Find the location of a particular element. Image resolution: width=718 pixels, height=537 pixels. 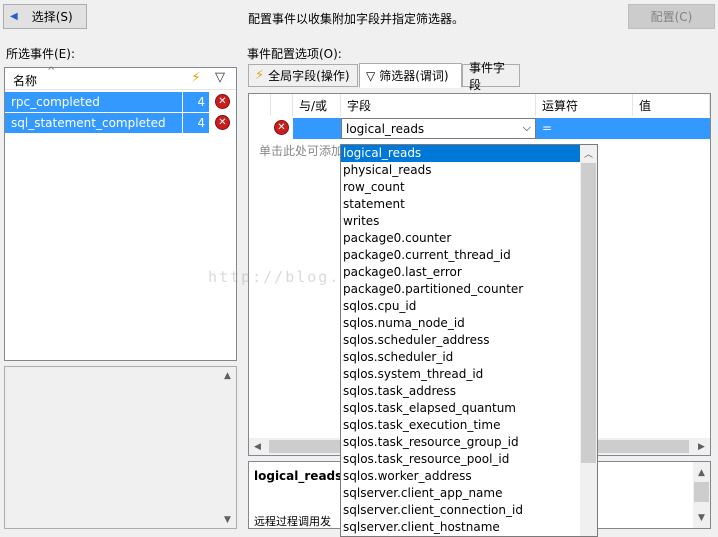

dropdown-scrollbar: ︿ is located at coordinates (588, 340).